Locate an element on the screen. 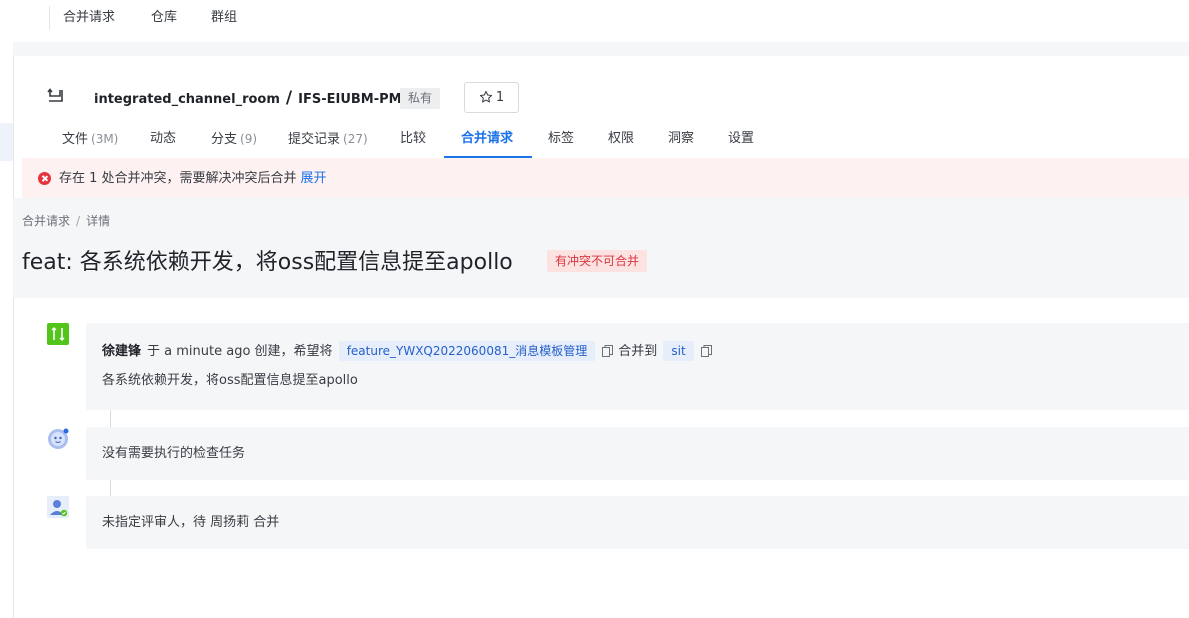 Image resolution: width=1189 pixels, height=618 pixels. status-badge: 有冲突不可合并 is located at coordinates (597, 261).